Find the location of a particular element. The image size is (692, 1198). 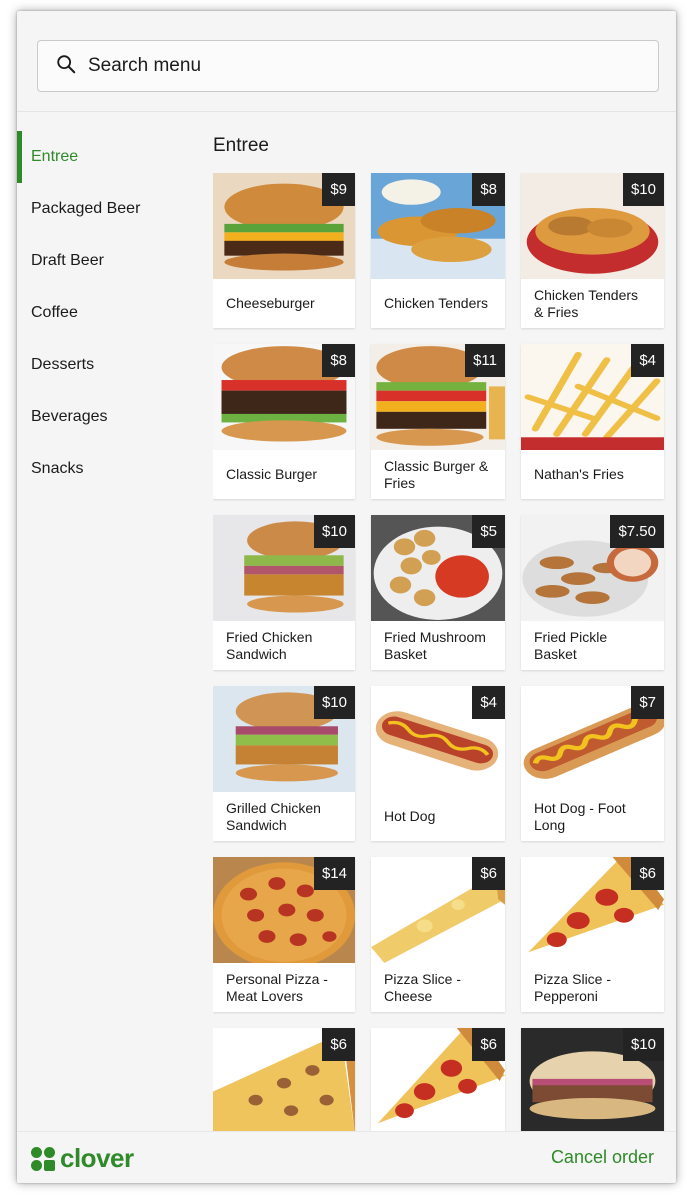

menu-item-card: $14 Personal Pizza - Meat Lovers is located at coordinates (284, 934).